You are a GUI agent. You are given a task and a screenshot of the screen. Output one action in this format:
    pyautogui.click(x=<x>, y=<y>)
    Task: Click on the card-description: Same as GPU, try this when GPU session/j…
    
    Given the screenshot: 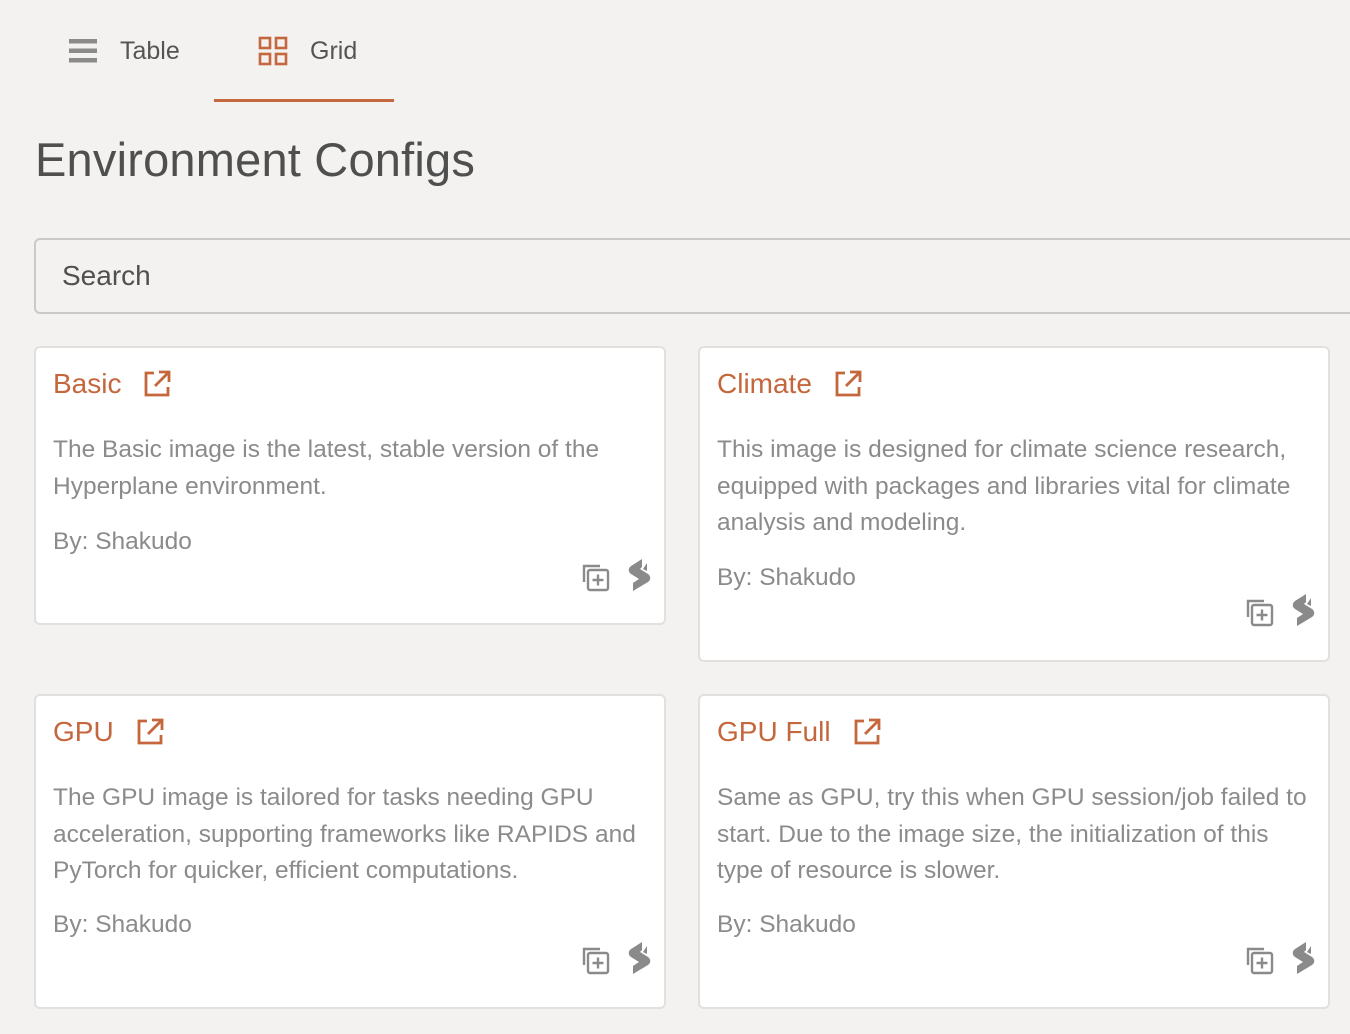 What is the action you would take?
    pyautogui.click(x=1012, y=834)
    